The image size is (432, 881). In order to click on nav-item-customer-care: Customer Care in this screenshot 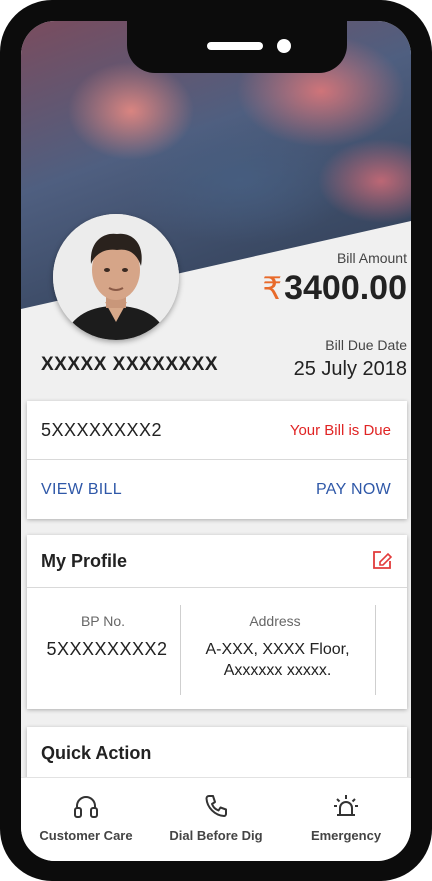, I will do `click(86, 817)`.